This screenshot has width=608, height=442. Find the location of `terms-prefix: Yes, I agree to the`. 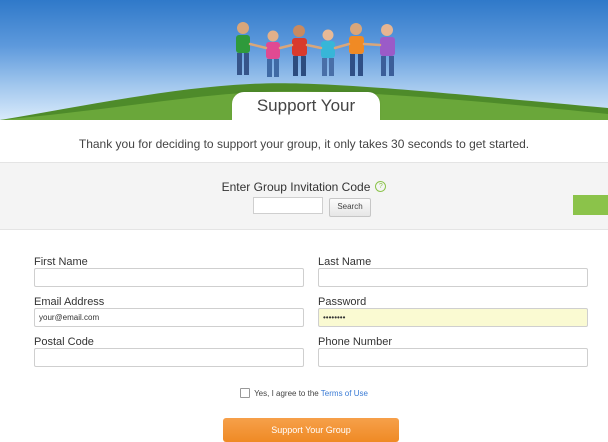

terms-prefix: Yes, I agree to the is located at coordinates (287, 394).